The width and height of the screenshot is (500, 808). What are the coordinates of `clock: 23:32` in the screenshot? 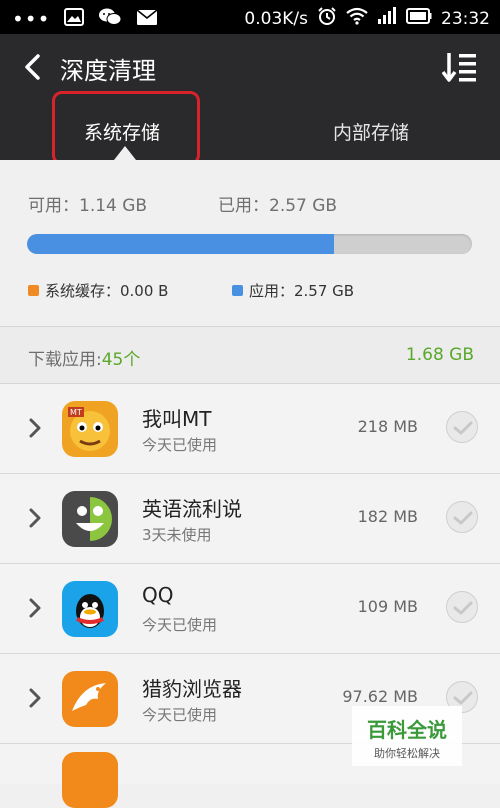 It's located at (465, 18).